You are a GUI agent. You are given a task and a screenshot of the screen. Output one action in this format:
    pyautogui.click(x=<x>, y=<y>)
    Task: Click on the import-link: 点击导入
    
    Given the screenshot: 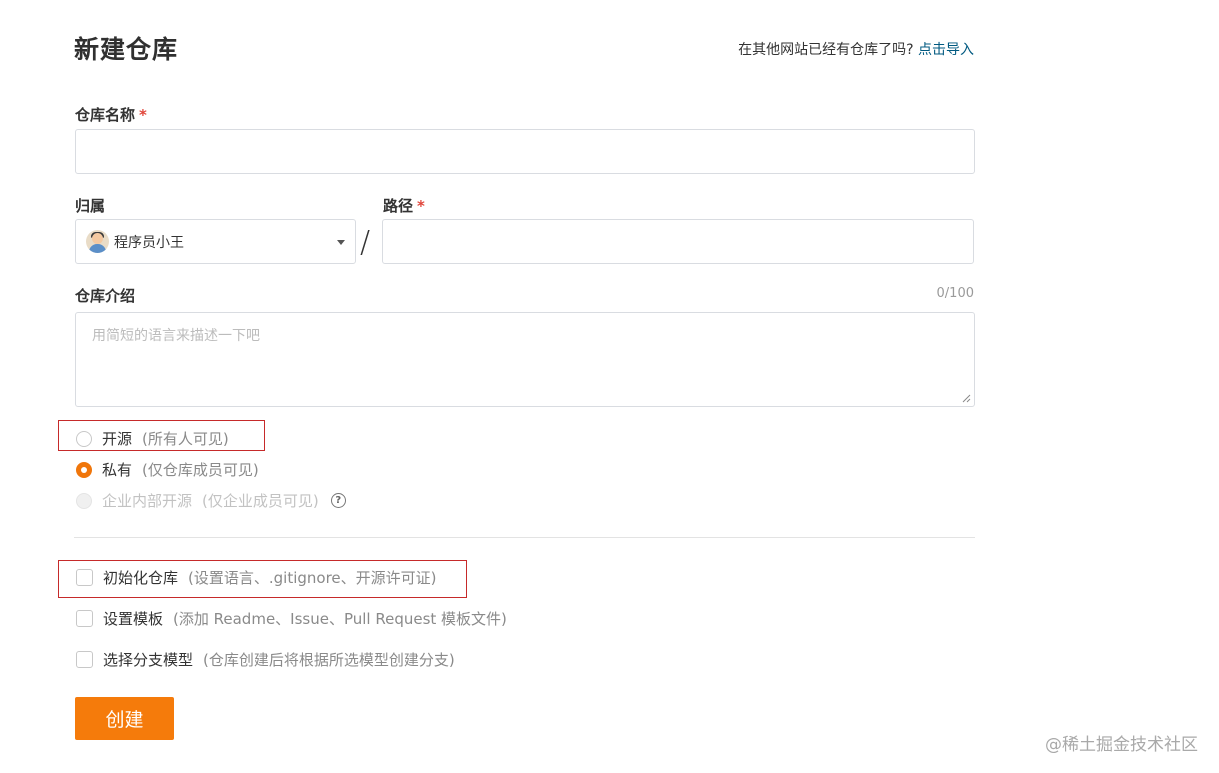 What is the action you would take?
    pyautogui.click(x=946, y=50)
    